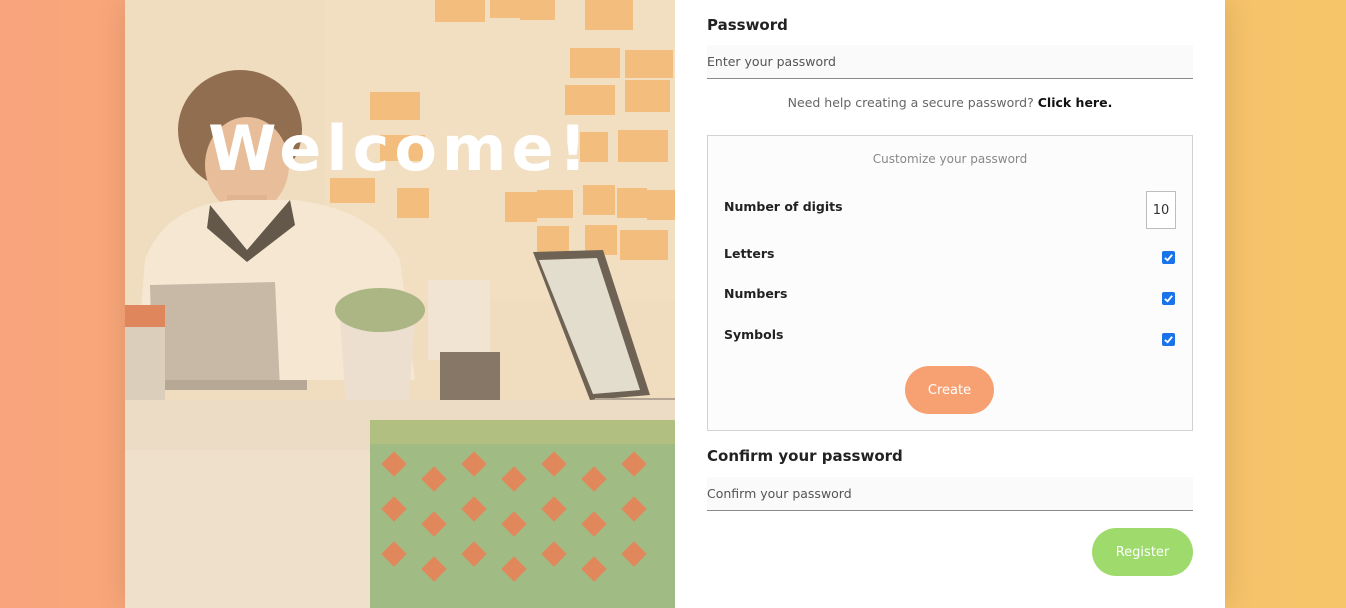 The image size is (1346, 608). I want to click on help-link: Click here., so click(1075, 102).